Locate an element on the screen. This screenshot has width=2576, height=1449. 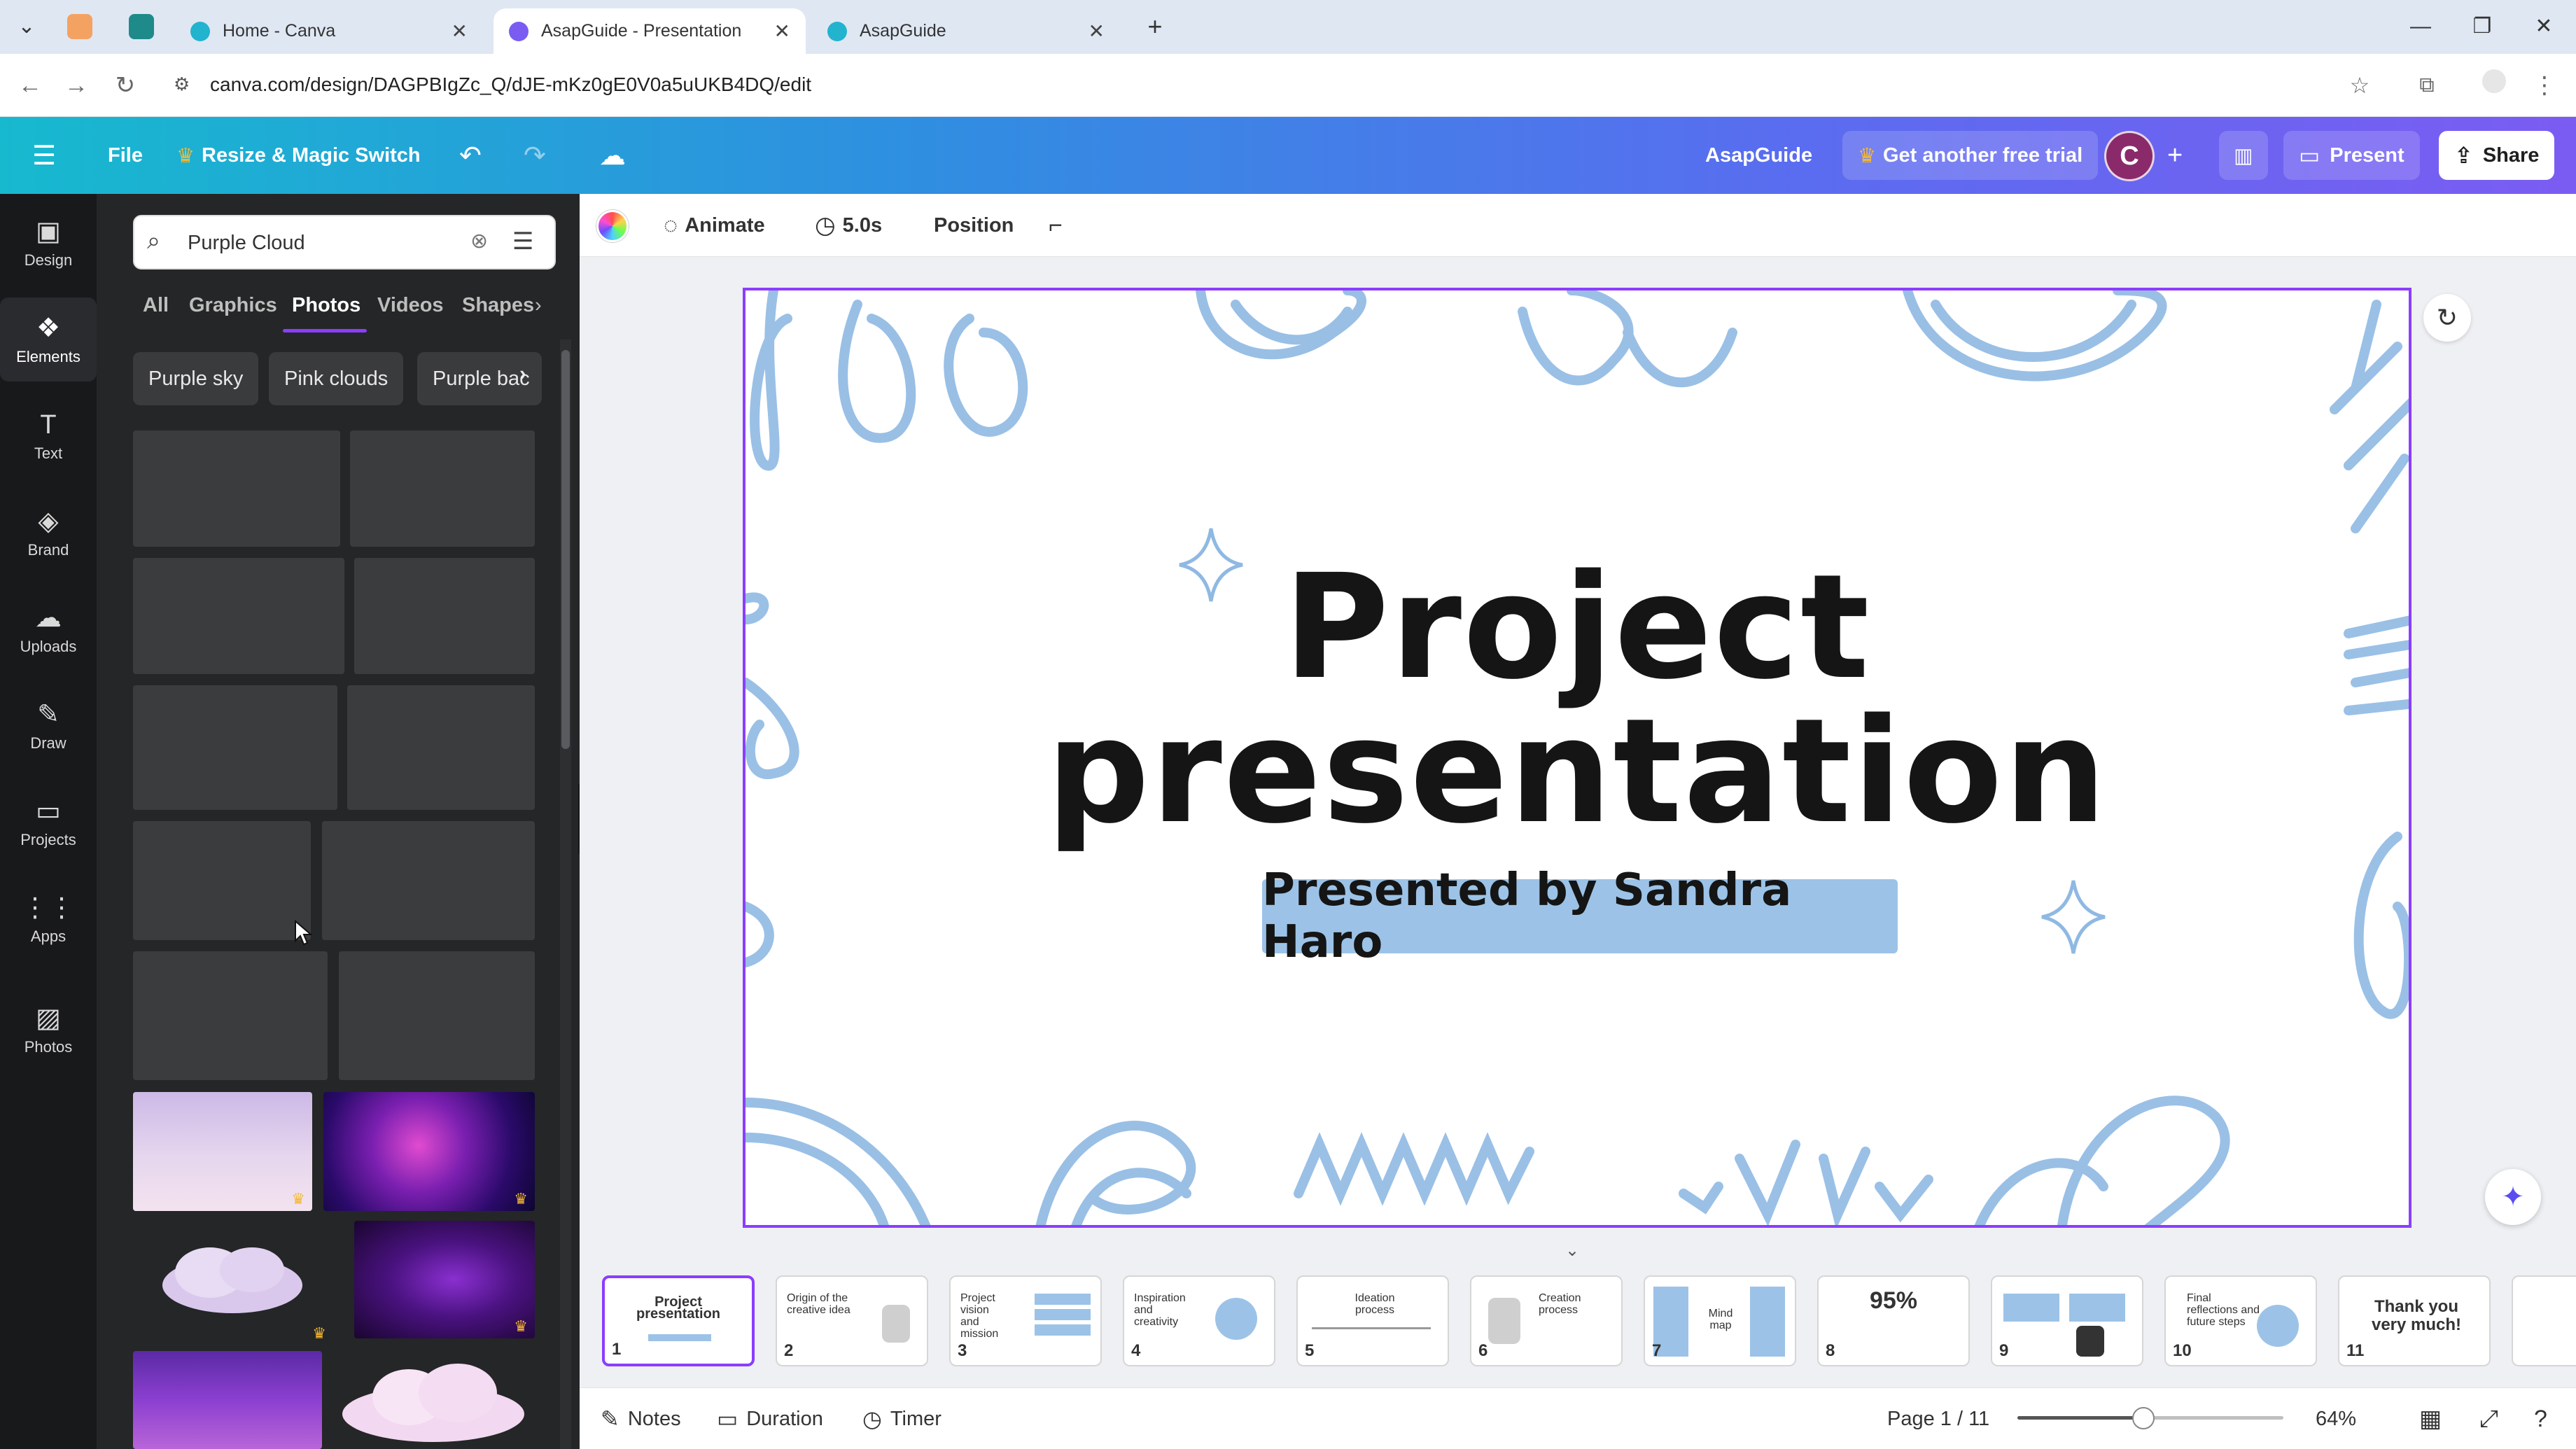
suggestion-chip: Purple sky is located at coordinates (196, 378).